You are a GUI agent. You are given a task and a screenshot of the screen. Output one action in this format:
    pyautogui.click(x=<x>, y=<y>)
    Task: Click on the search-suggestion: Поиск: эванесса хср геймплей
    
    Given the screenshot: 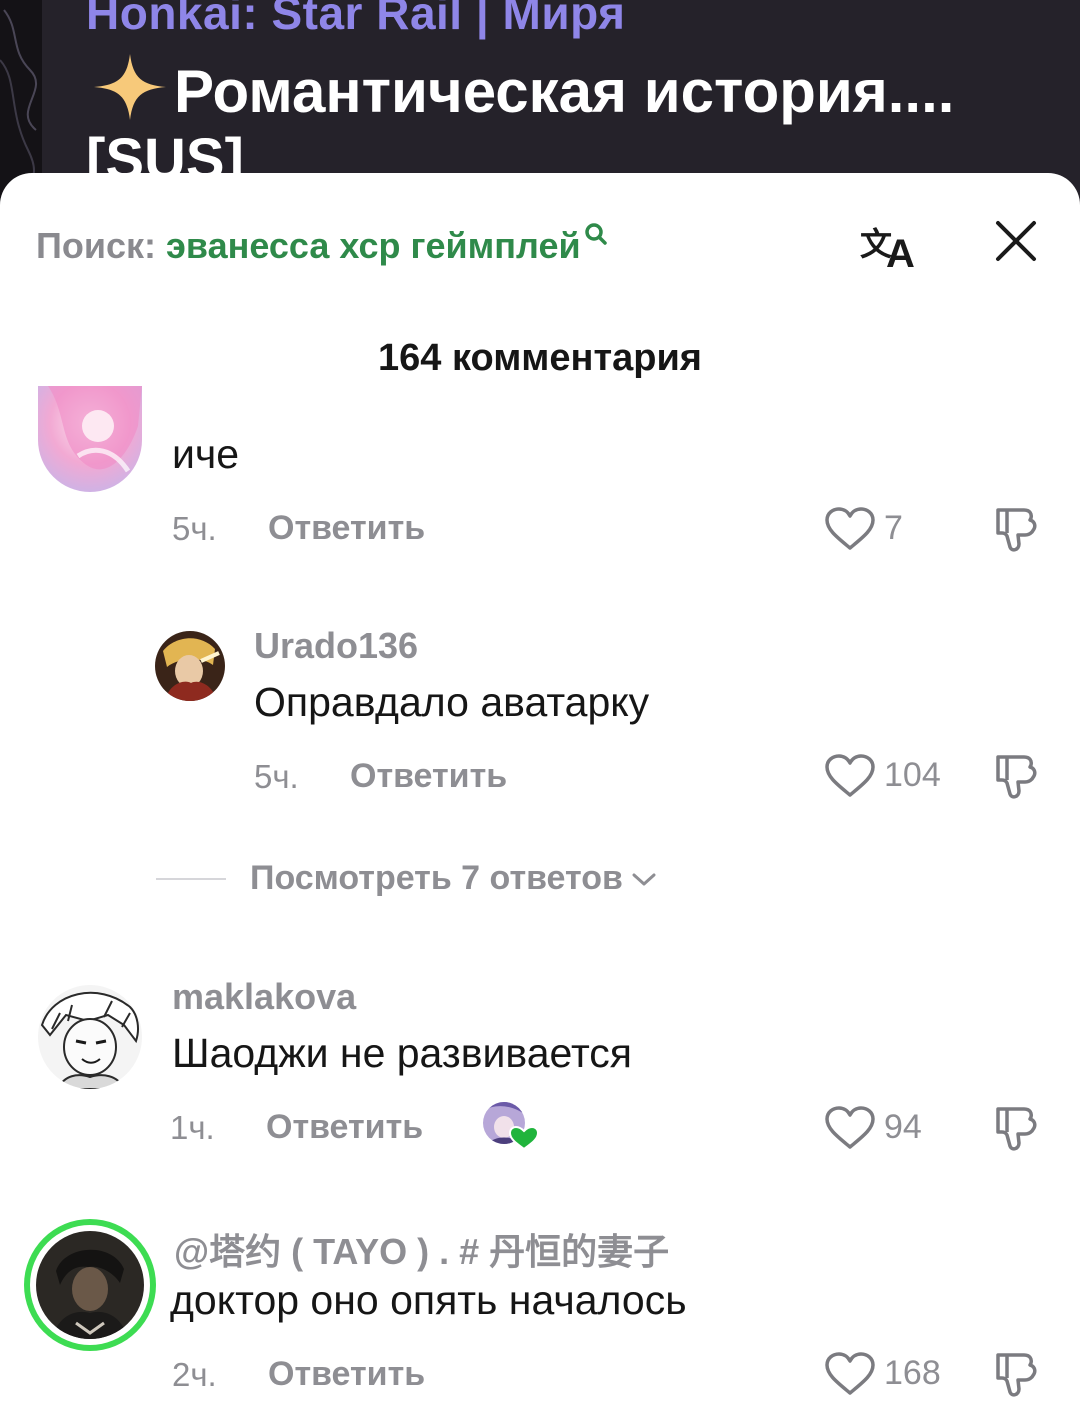 What is the action you would take?
    pyautogui.click(x=322, y=246)
    